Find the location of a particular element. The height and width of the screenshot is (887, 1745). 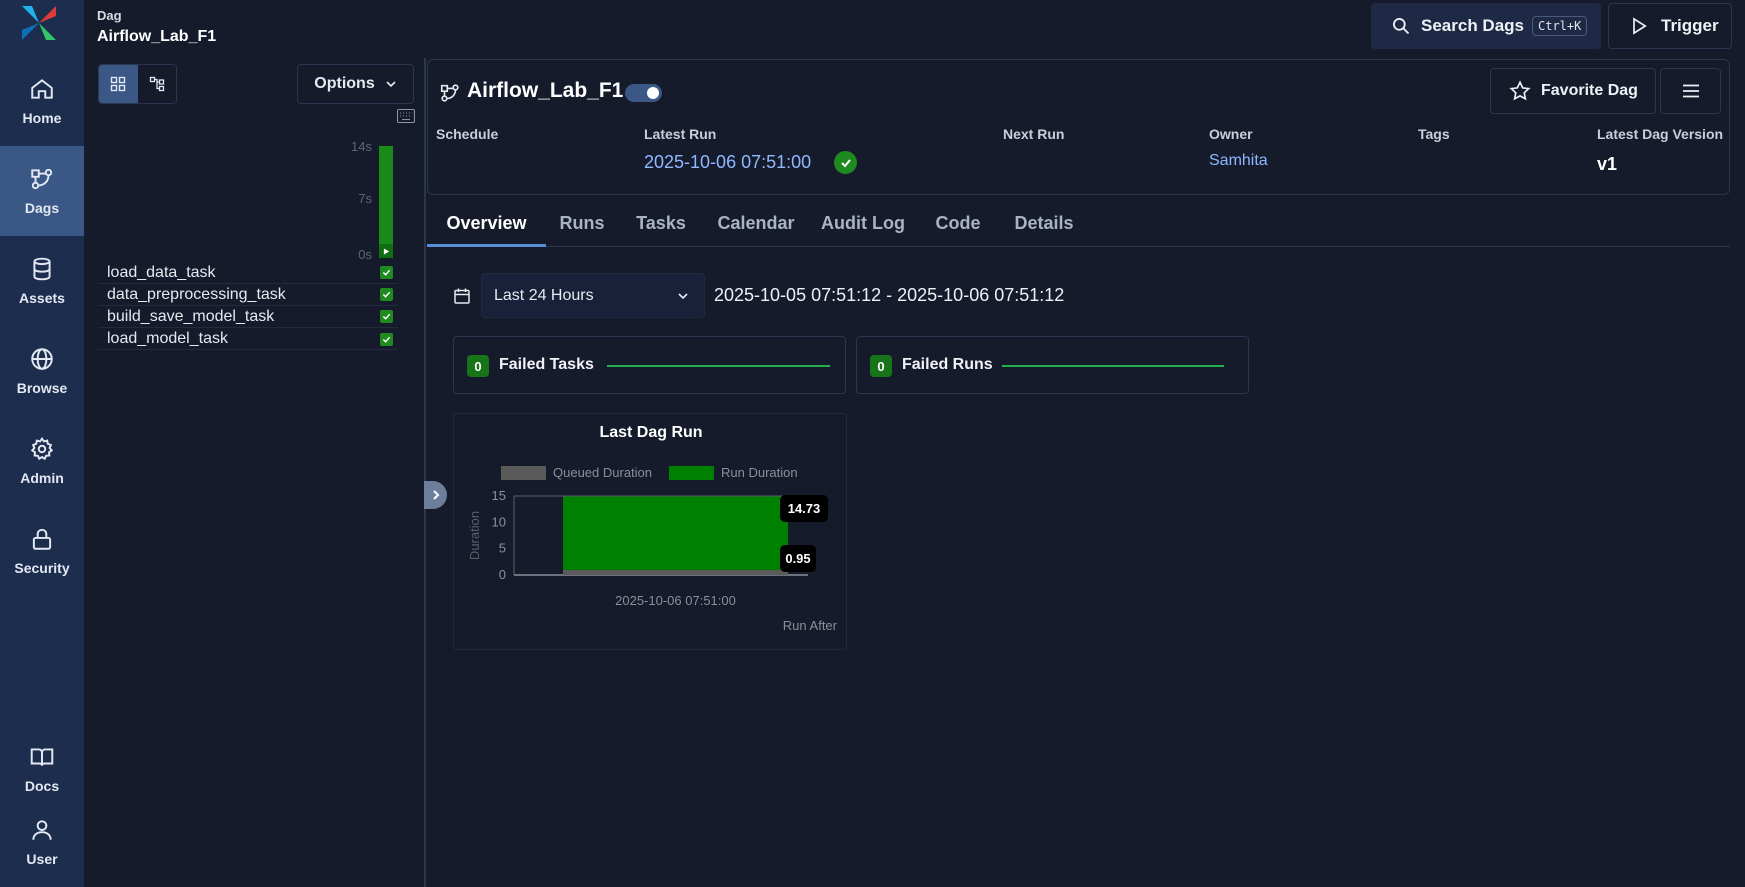

failed-tasks-sparkline is located at coordinates (718, 366).